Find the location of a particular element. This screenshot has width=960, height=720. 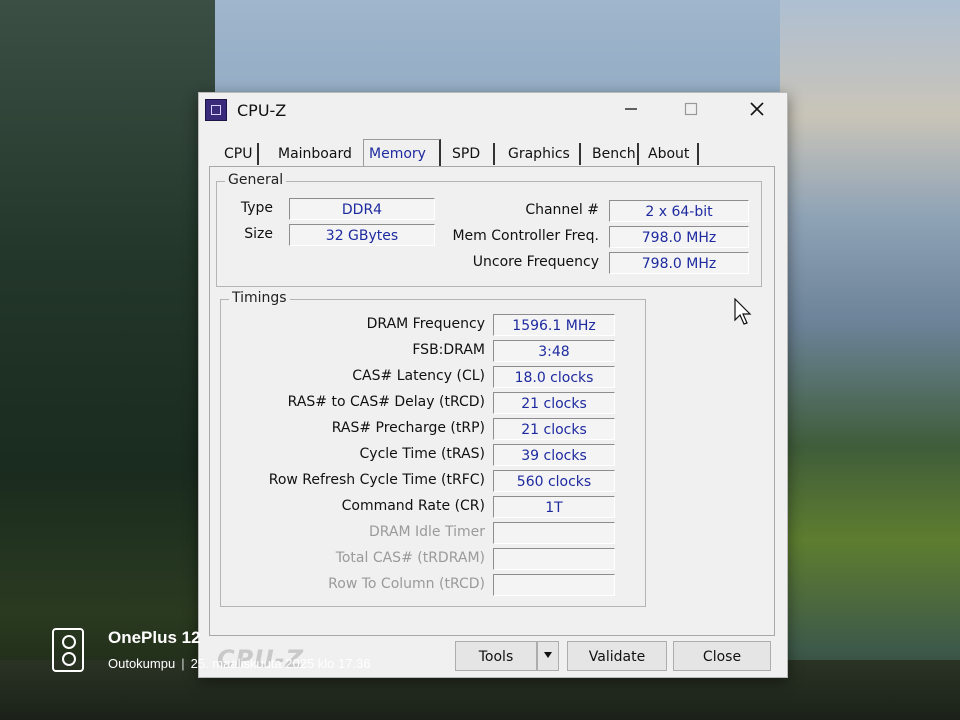

minimize-button is located at coordinates (631, 111).